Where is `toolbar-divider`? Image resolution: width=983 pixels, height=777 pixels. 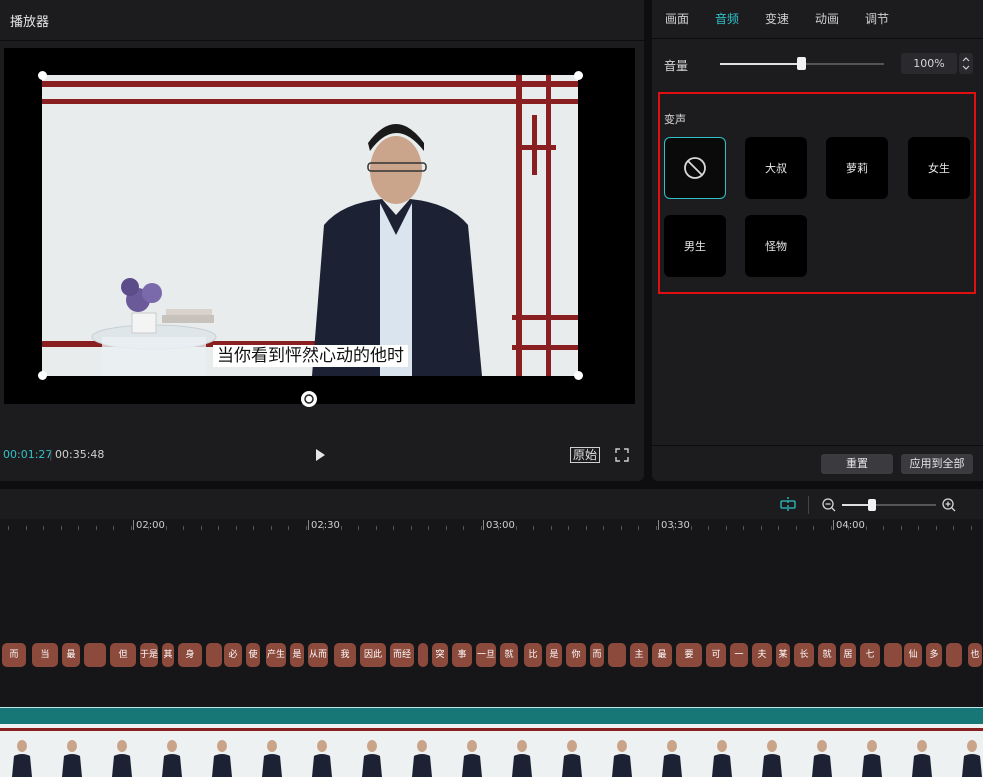
toolbar-divider is located at coordinates (808, 505).